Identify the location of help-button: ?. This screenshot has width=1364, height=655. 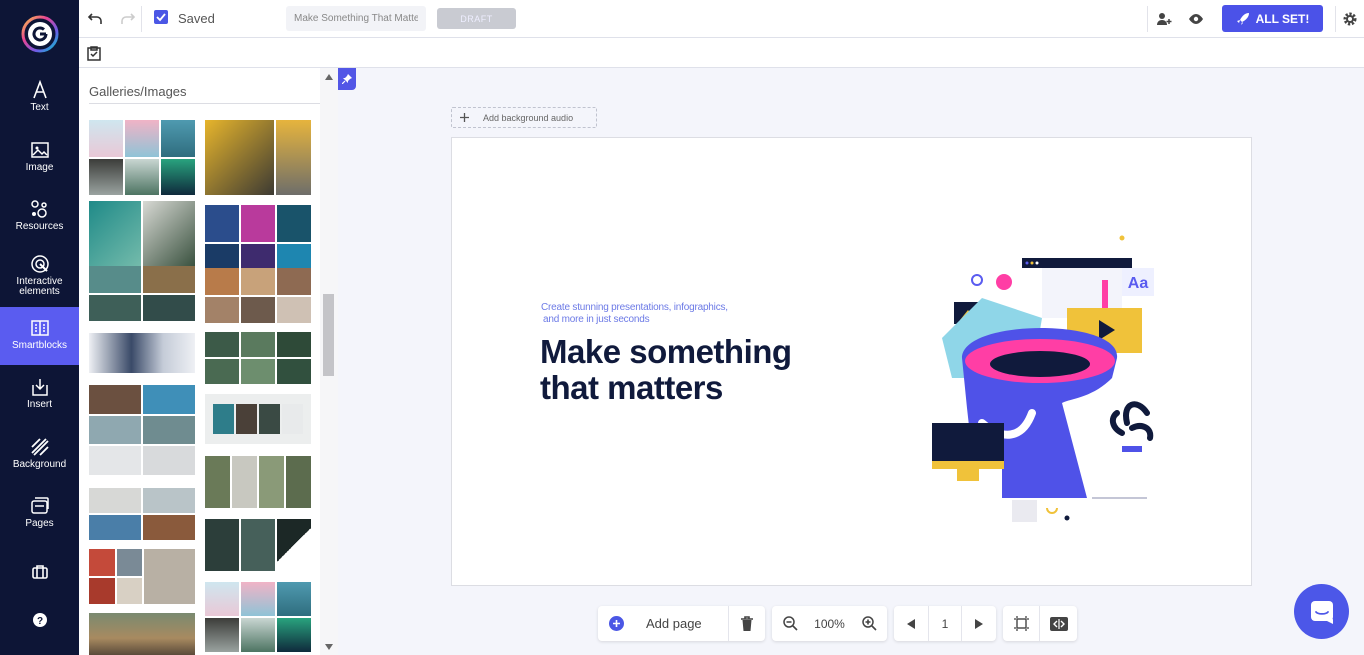
(39, 622).